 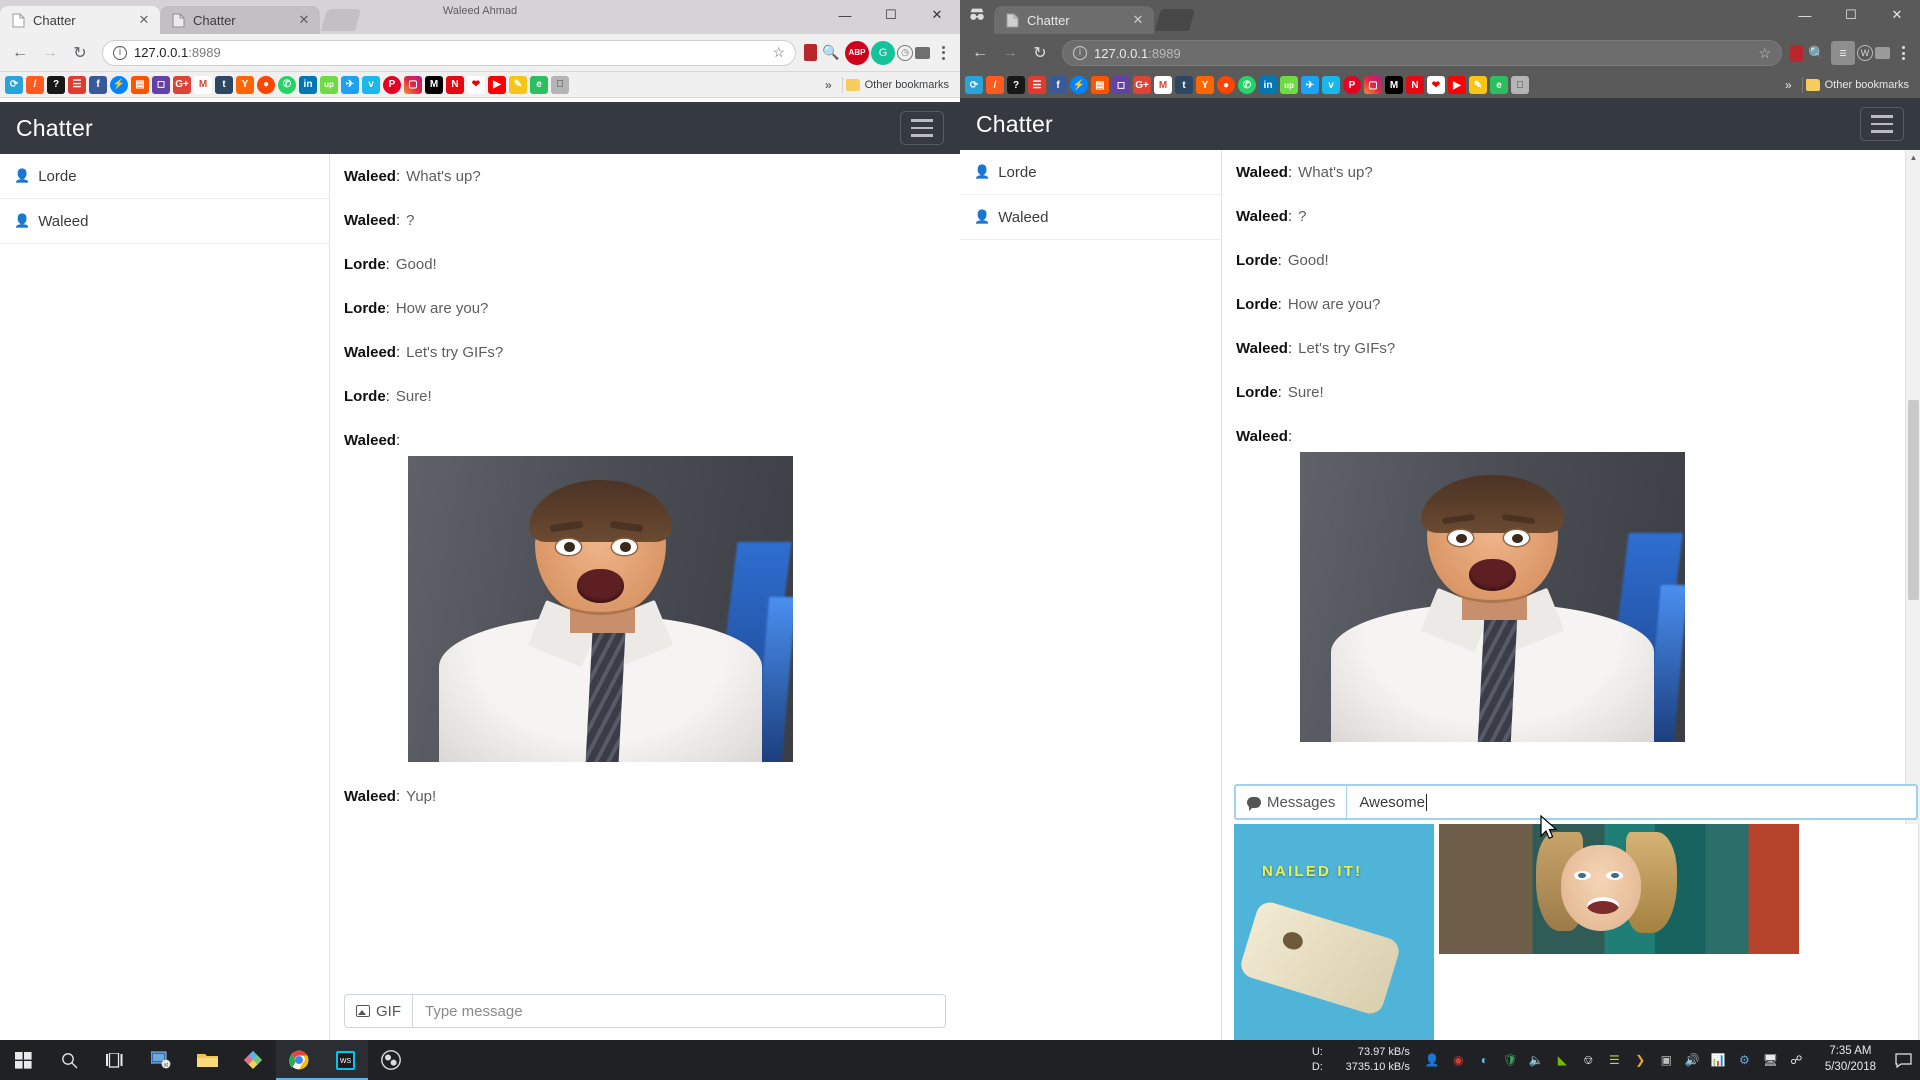 I want to click on bluetooth-icon: ☍, so click(x=1796, y=1060).